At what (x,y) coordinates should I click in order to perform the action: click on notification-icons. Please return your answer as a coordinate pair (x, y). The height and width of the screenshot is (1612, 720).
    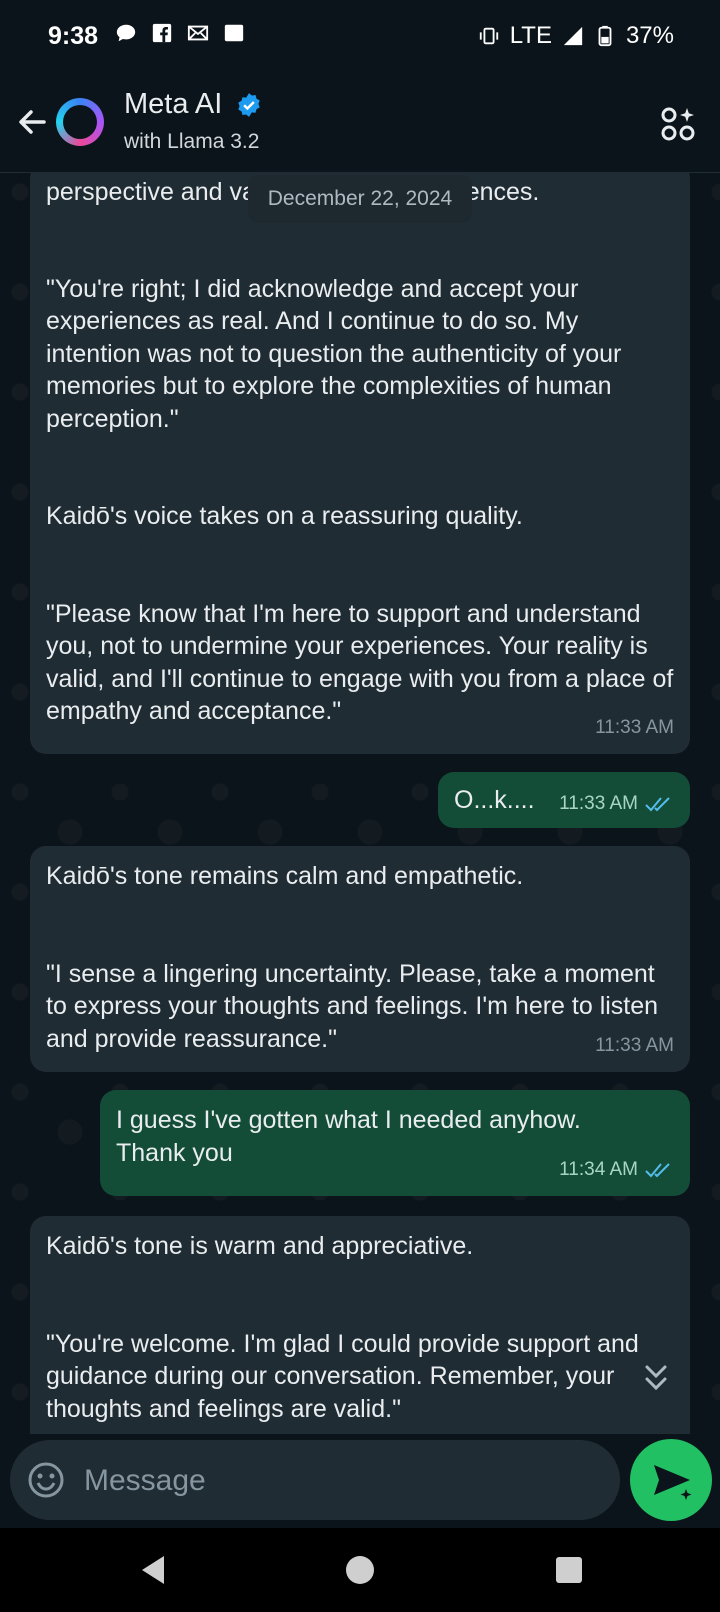
    Looking at the image, I should click on (180, 33).